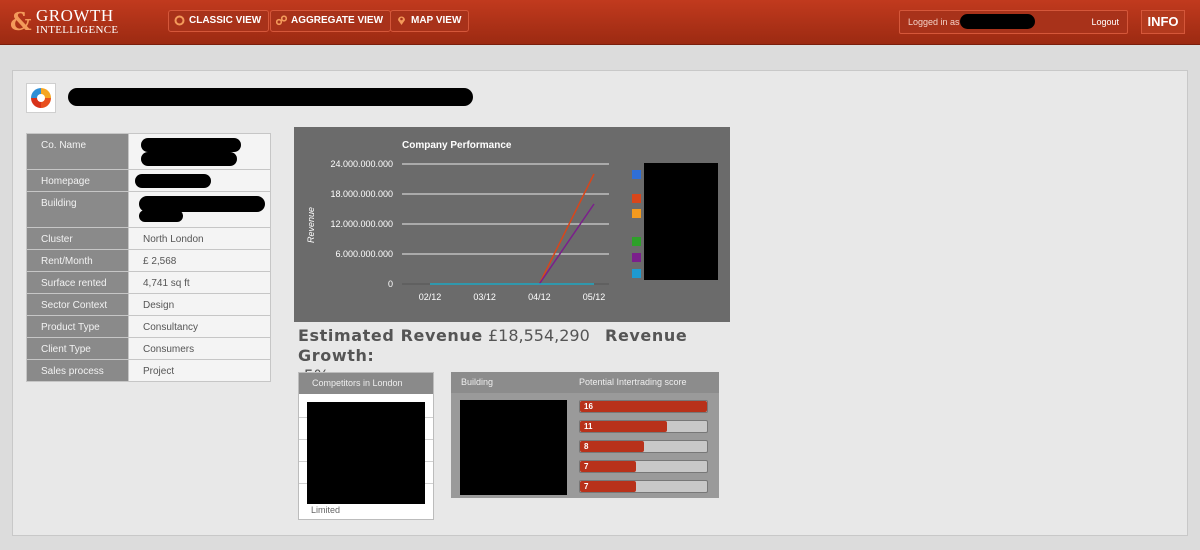  What do you see at coordinates (199, 326) in the screenshot?
I see `field-value: Consultancy` at bounding box center [199, 326].